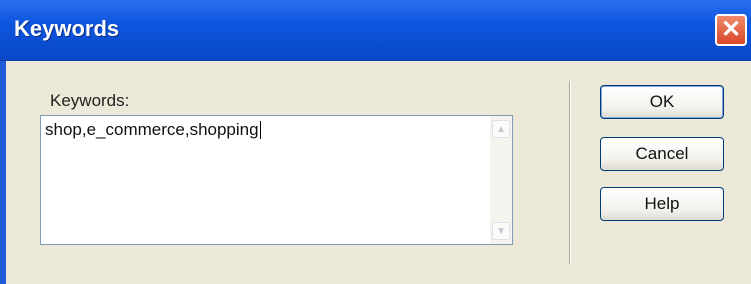  I want to click on close-icon: ✕, so click(731, 29).